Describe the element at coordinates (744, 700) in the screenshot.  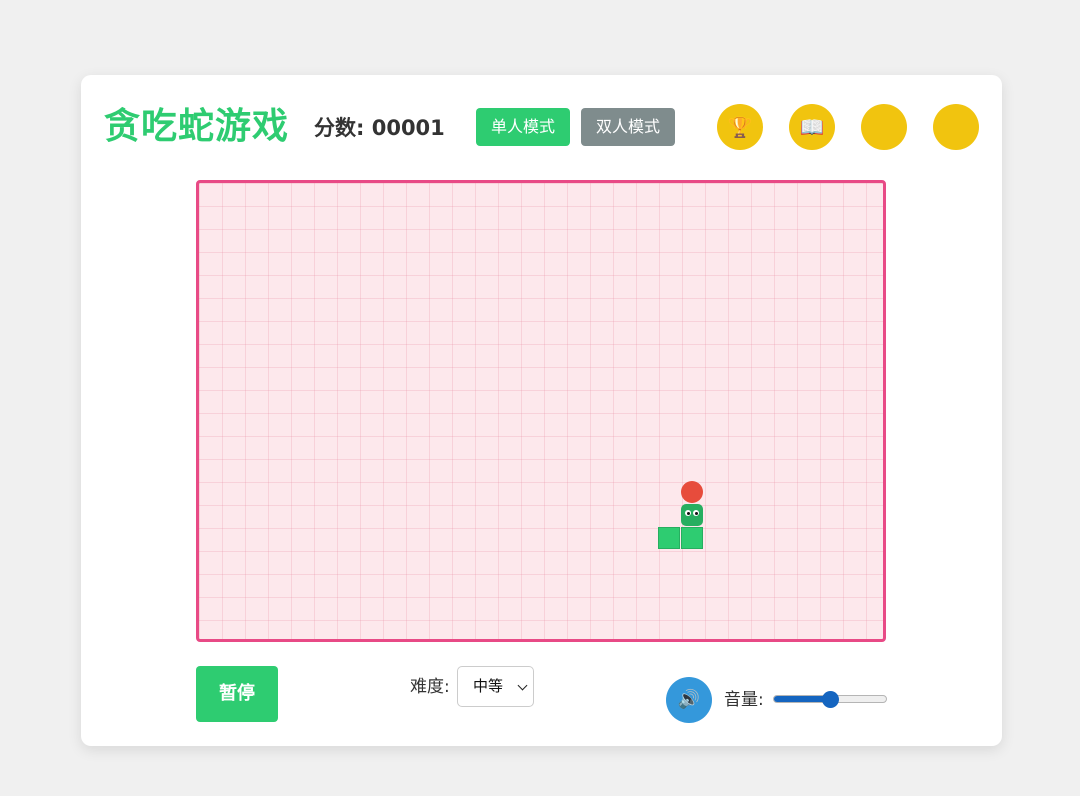
I see `volume-label: 音量:` at that location.